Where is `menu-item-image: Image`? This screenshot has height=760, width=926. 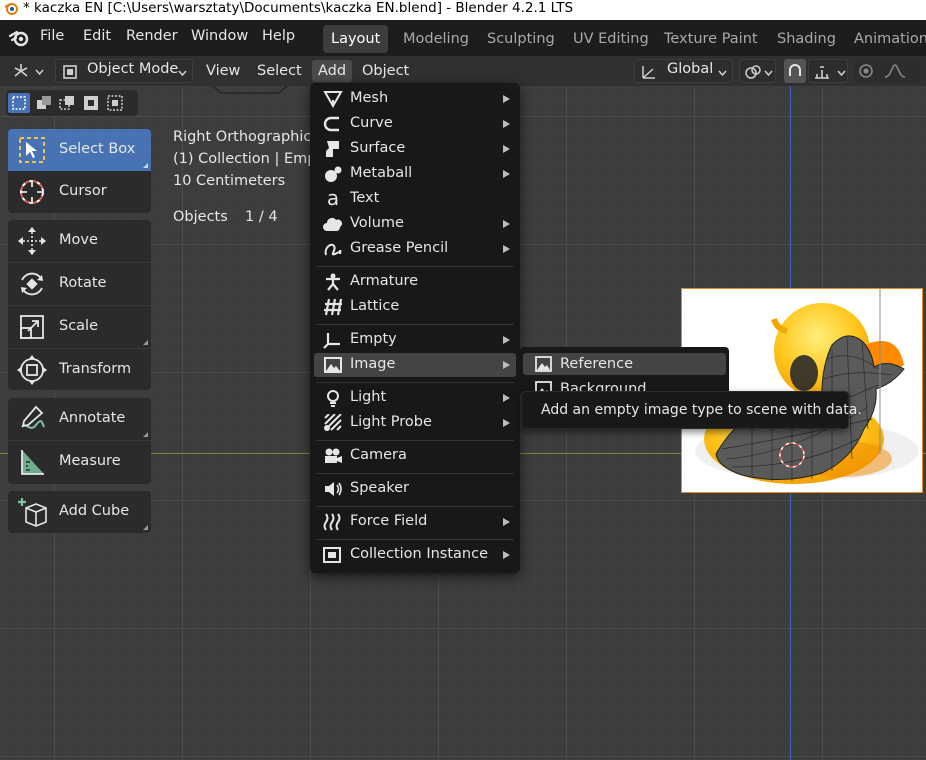
menu-item-image: Image is located at coordinates (415, 365).